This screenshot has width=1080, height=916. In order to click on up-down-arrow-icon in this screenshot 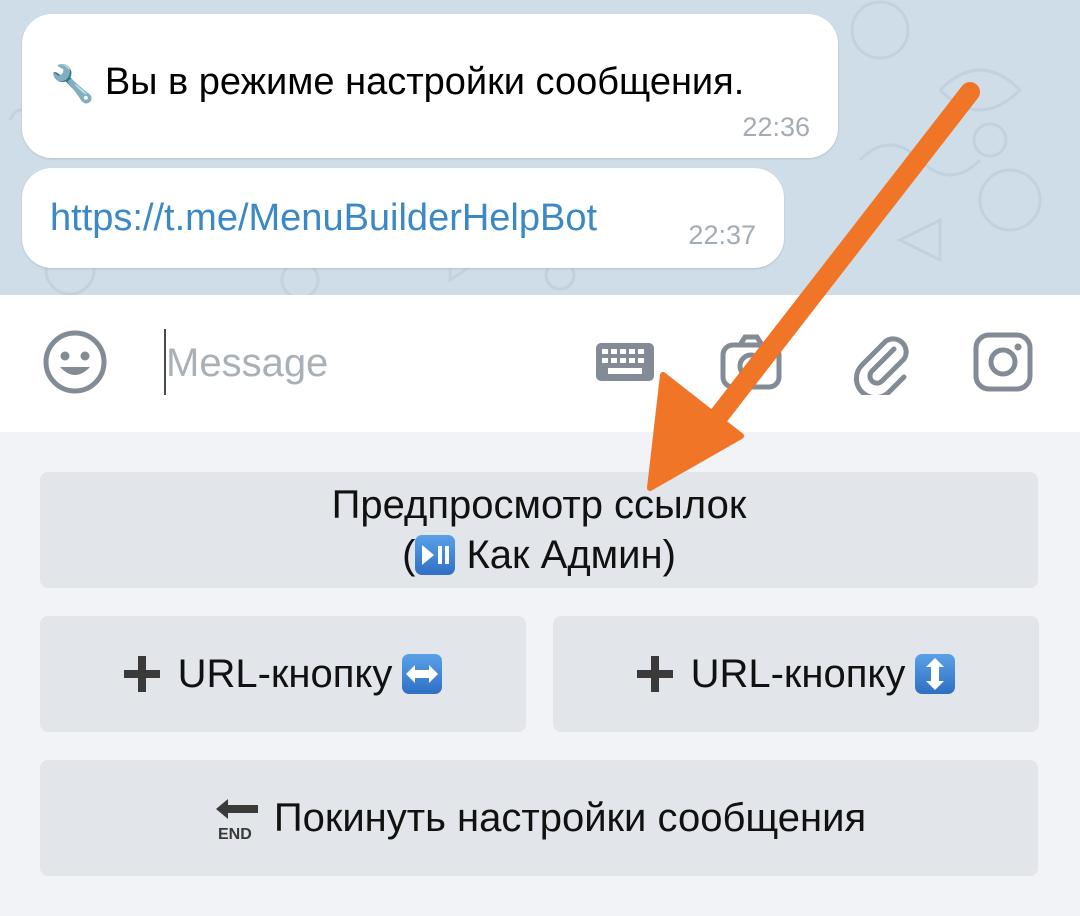, I will do `click(935, 674)`.